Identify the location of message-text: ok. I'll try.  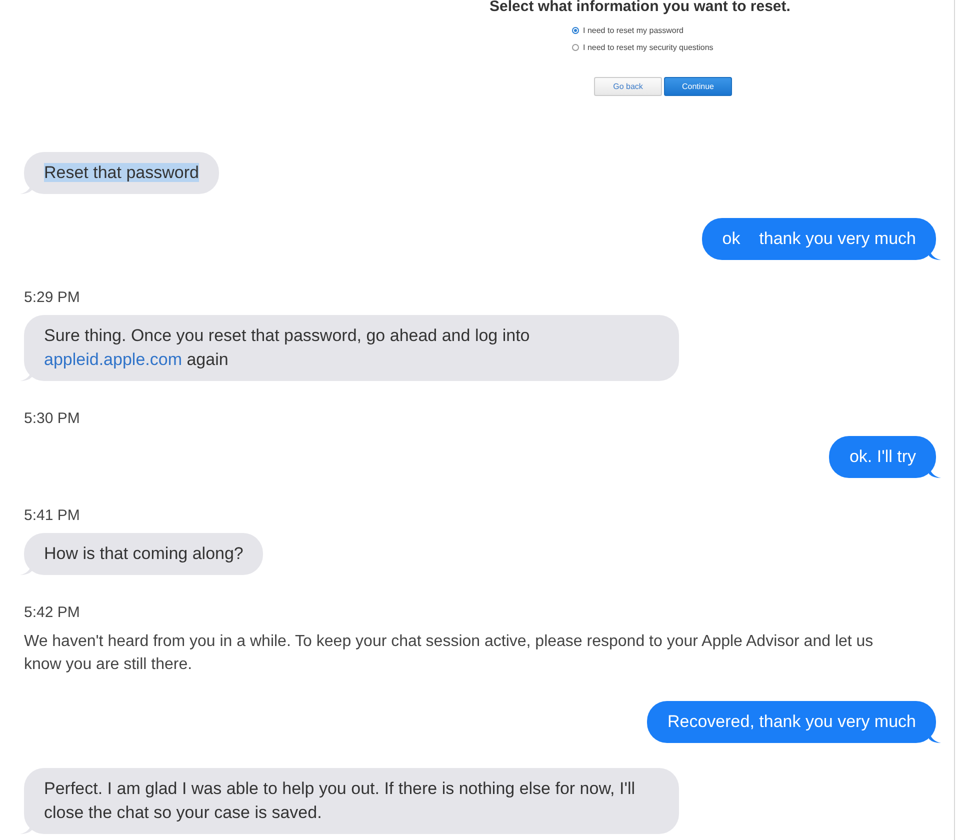
(882, 456).